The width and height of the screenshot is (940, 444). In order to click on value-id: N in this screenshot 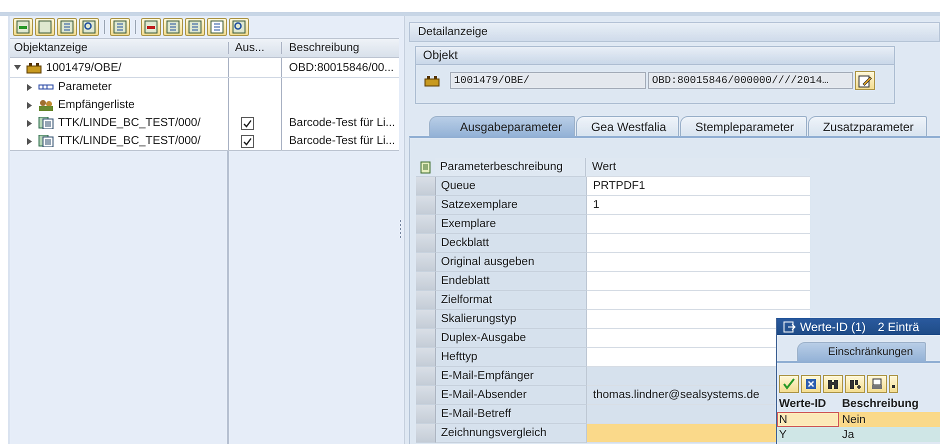, I will do `click(808, 419)`.